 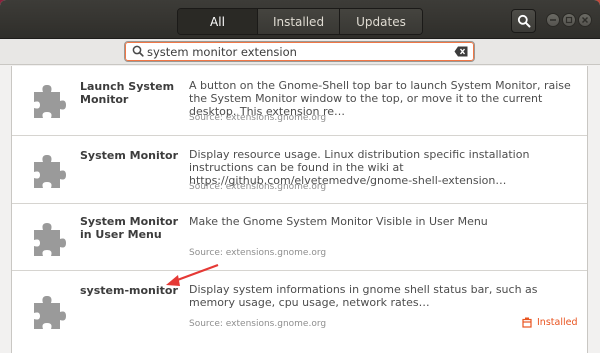 I want to click on view-switcher: All Installed Updates, so click(x=300, y=21).